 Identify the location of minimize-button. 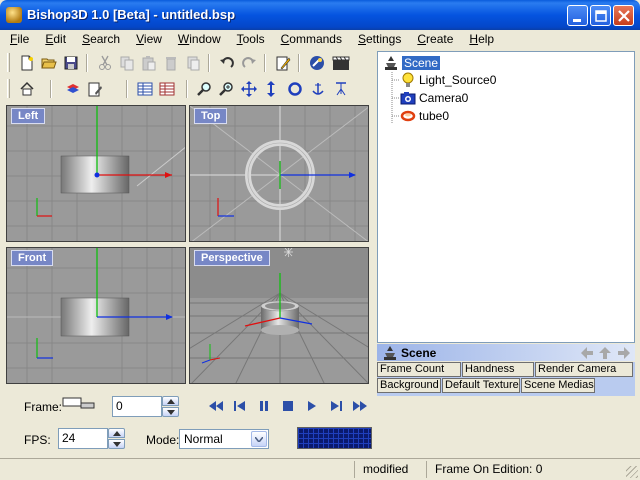
(577, 15).